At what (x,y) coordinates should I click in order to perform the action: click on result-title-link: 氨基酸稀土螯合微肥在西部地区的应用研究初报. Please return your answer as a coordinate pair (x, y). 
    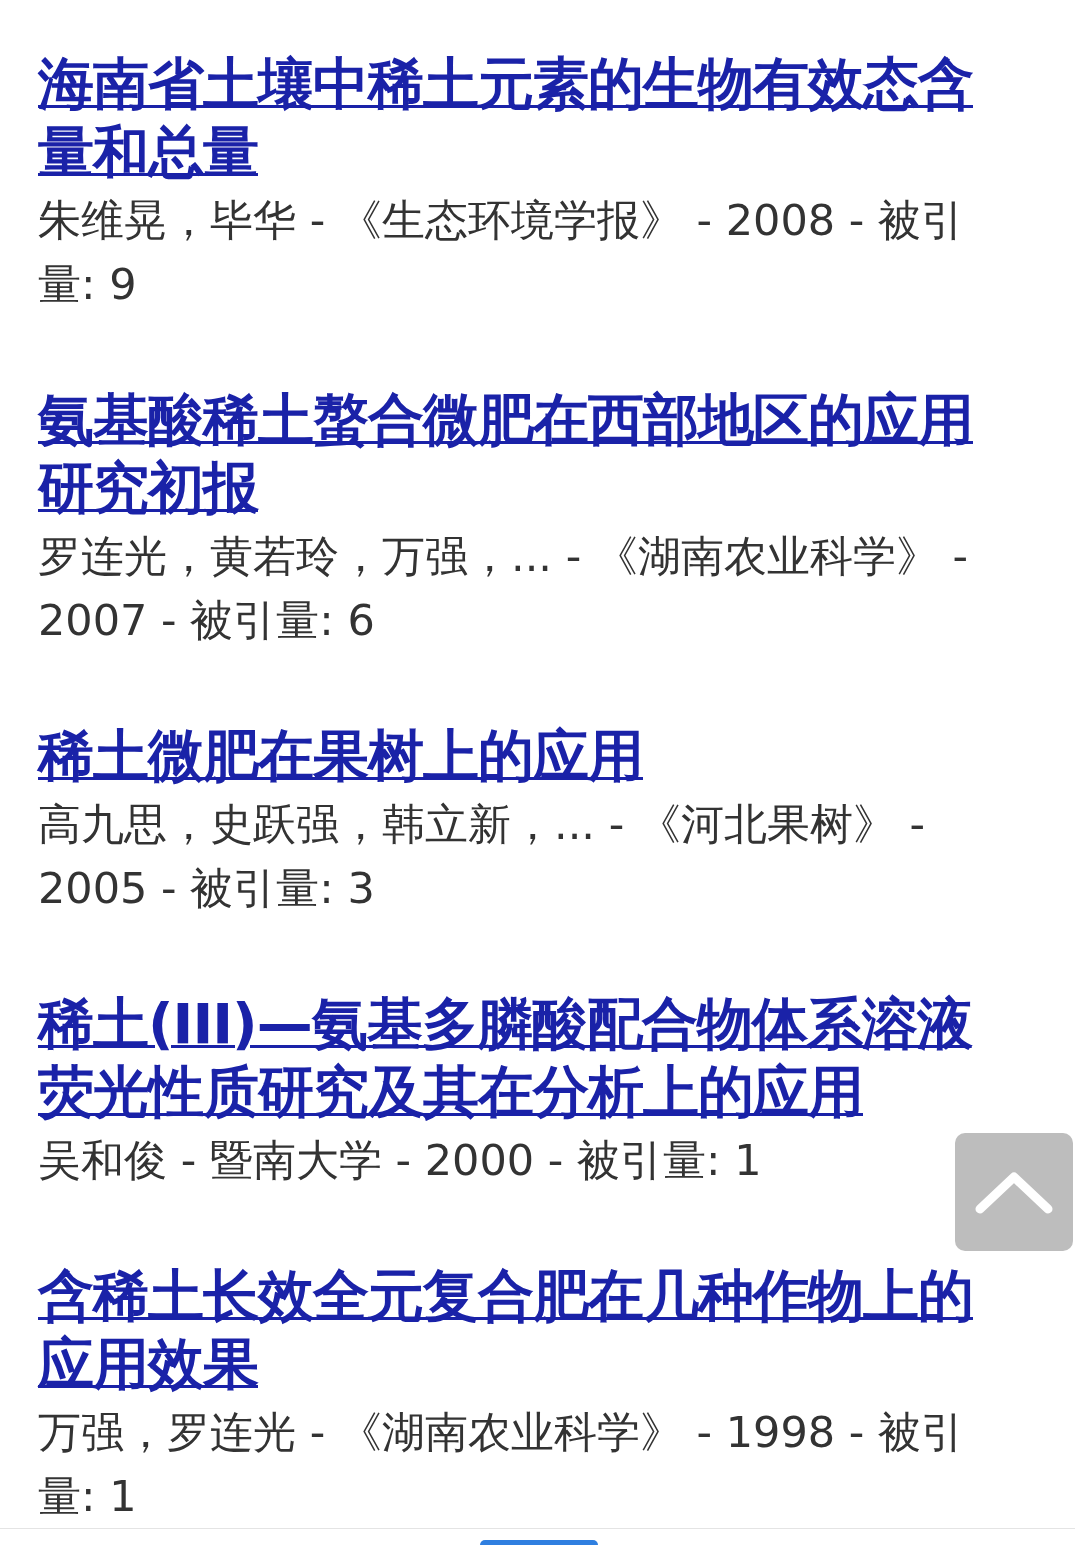
    Looking at the image, I should click on (521, 454).